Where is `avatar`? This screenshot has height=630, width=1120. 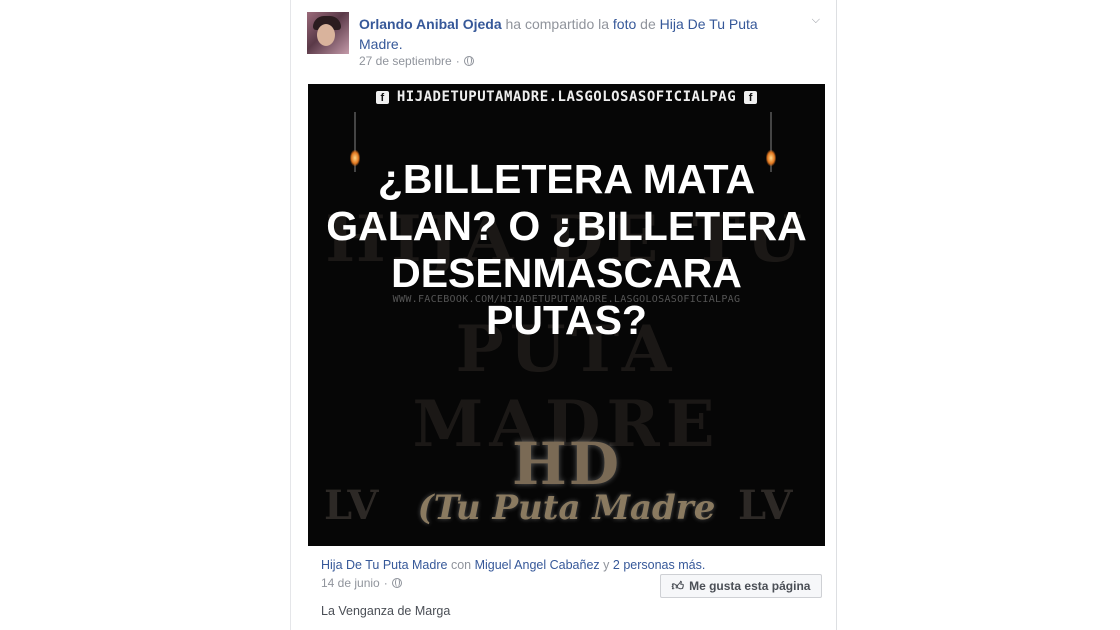
avatar is located at coordinates (328, 33).